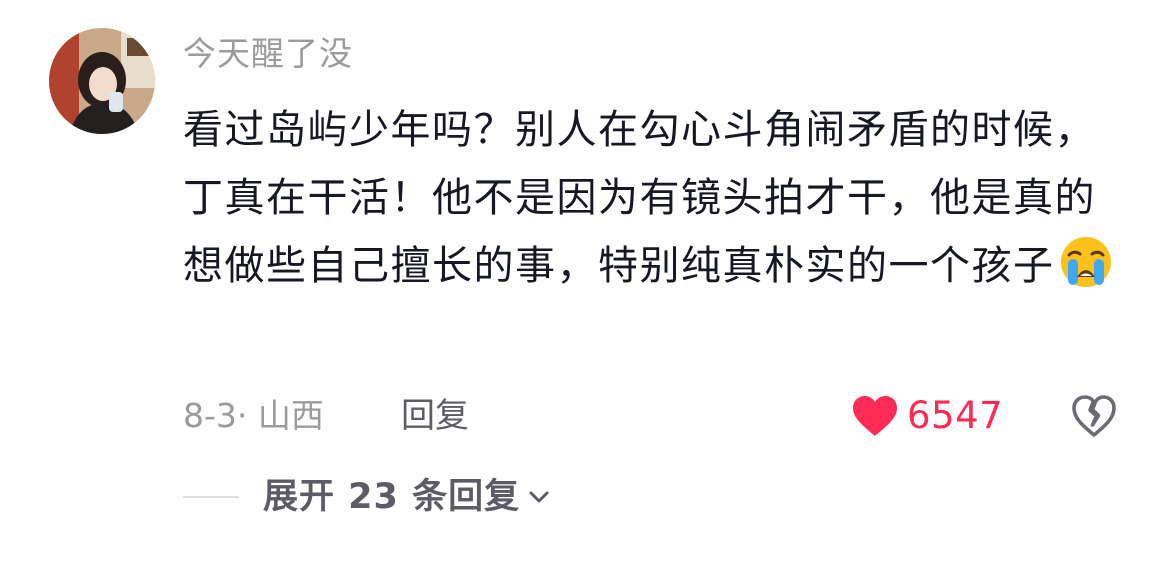  Describe the element at coordinates (658, 416) in the screenshot. I see `comment-meta: 8-3· 山西 回复 6547` at that location.